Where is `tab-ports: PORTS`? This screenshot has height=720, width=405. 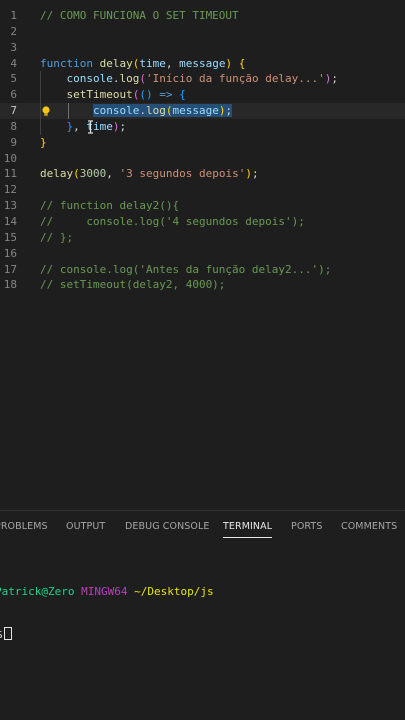 tab-ports: PORTS is located at coordinates (306, 526).